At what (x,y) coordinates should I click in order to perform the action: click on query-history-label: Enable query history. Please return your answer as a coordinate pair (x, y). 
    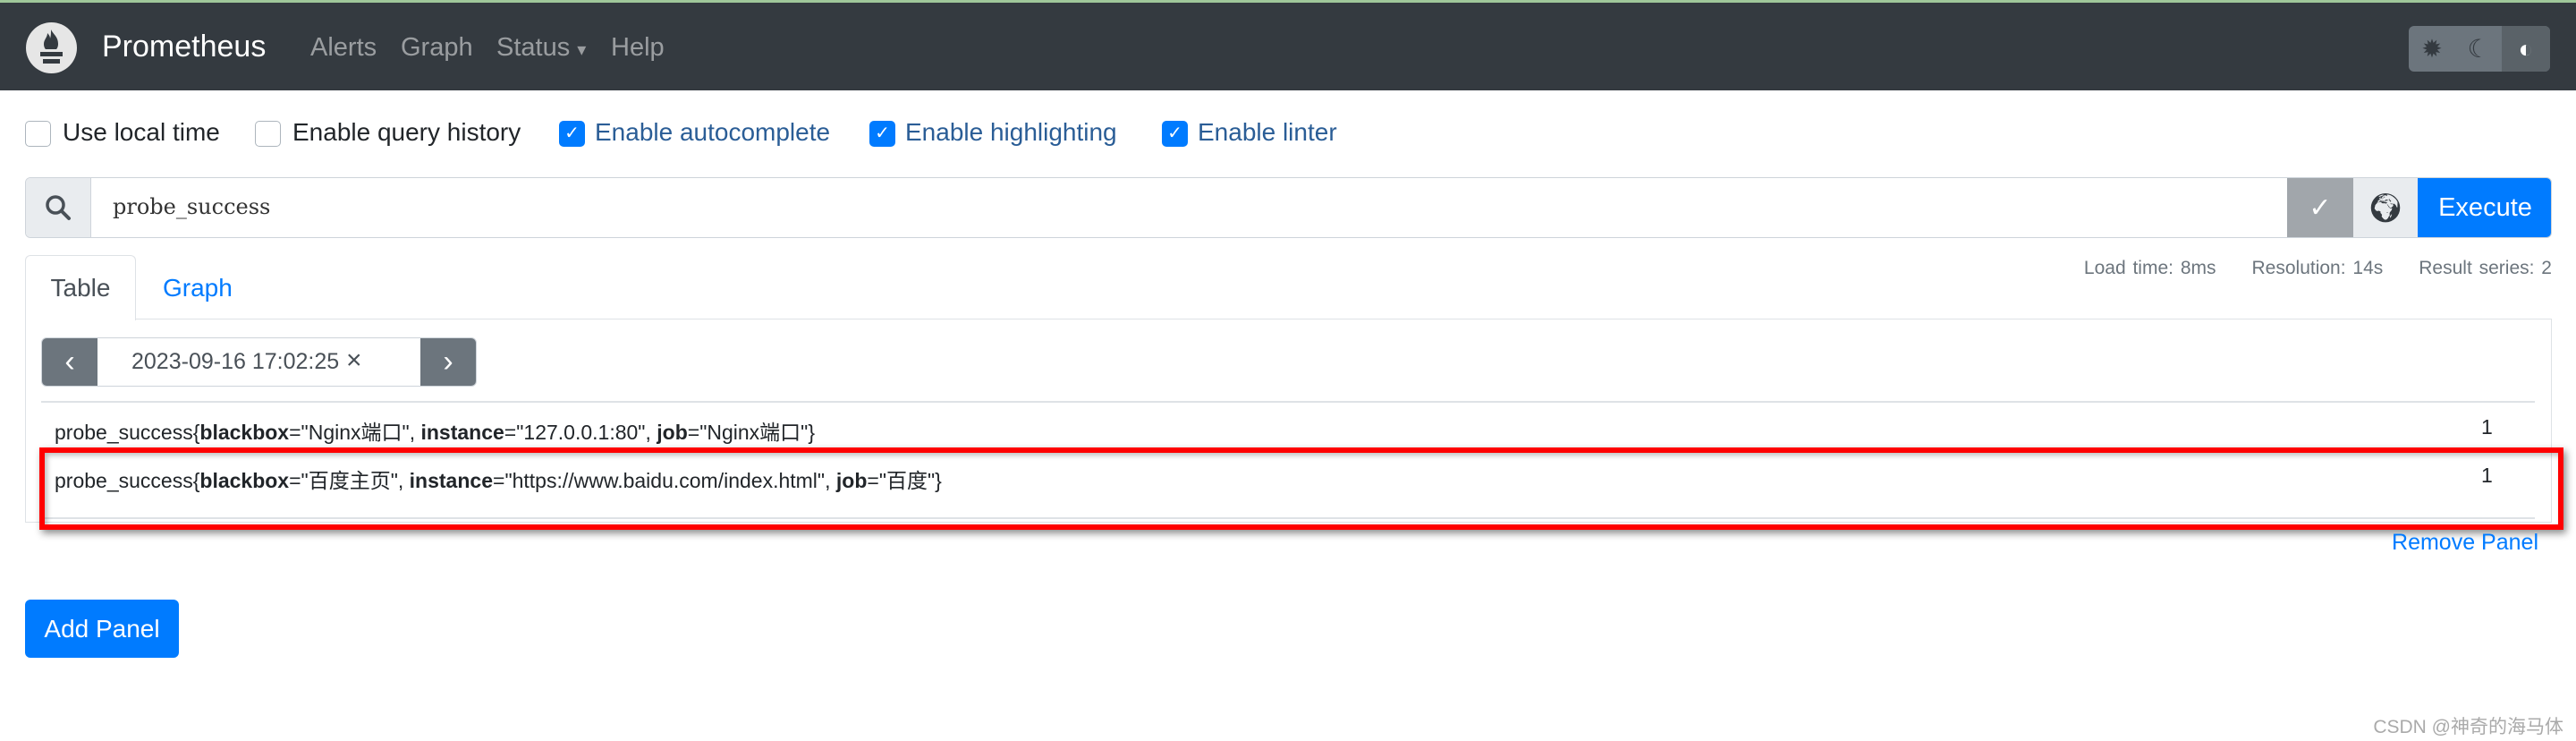
    Looking at the image, I should click on (406, 133).